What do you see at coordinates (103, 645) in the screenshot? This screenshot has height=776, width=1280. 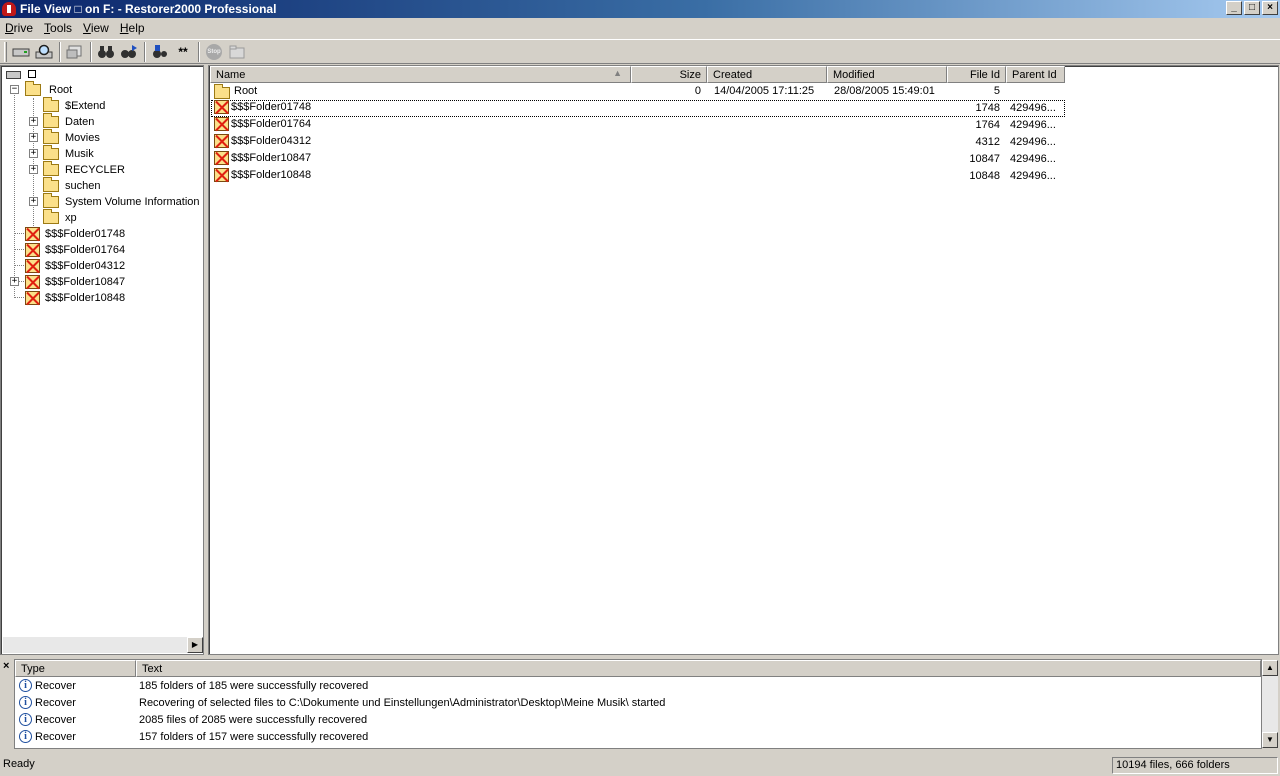 I see `tree-horizontal-scrollbar: ▶` at bounding box center [103, 645].